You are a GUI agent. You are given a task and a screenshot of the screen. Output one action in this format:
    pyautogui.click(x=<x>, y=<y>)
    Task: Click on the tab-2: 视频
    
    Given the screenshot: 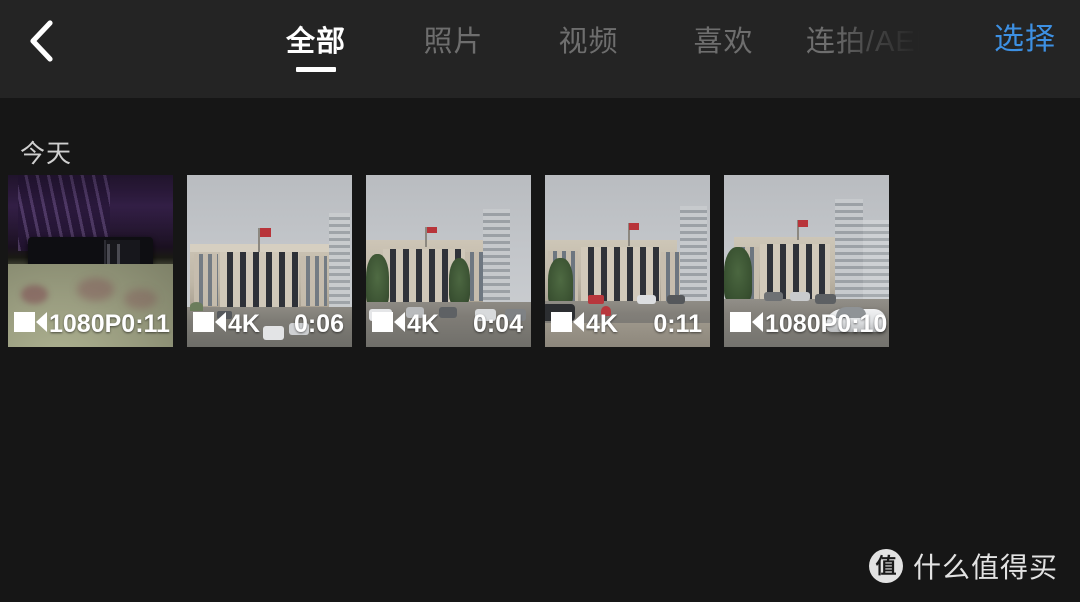 What is the action you would take?
    pyautogui.click(x=588, y=39)
    